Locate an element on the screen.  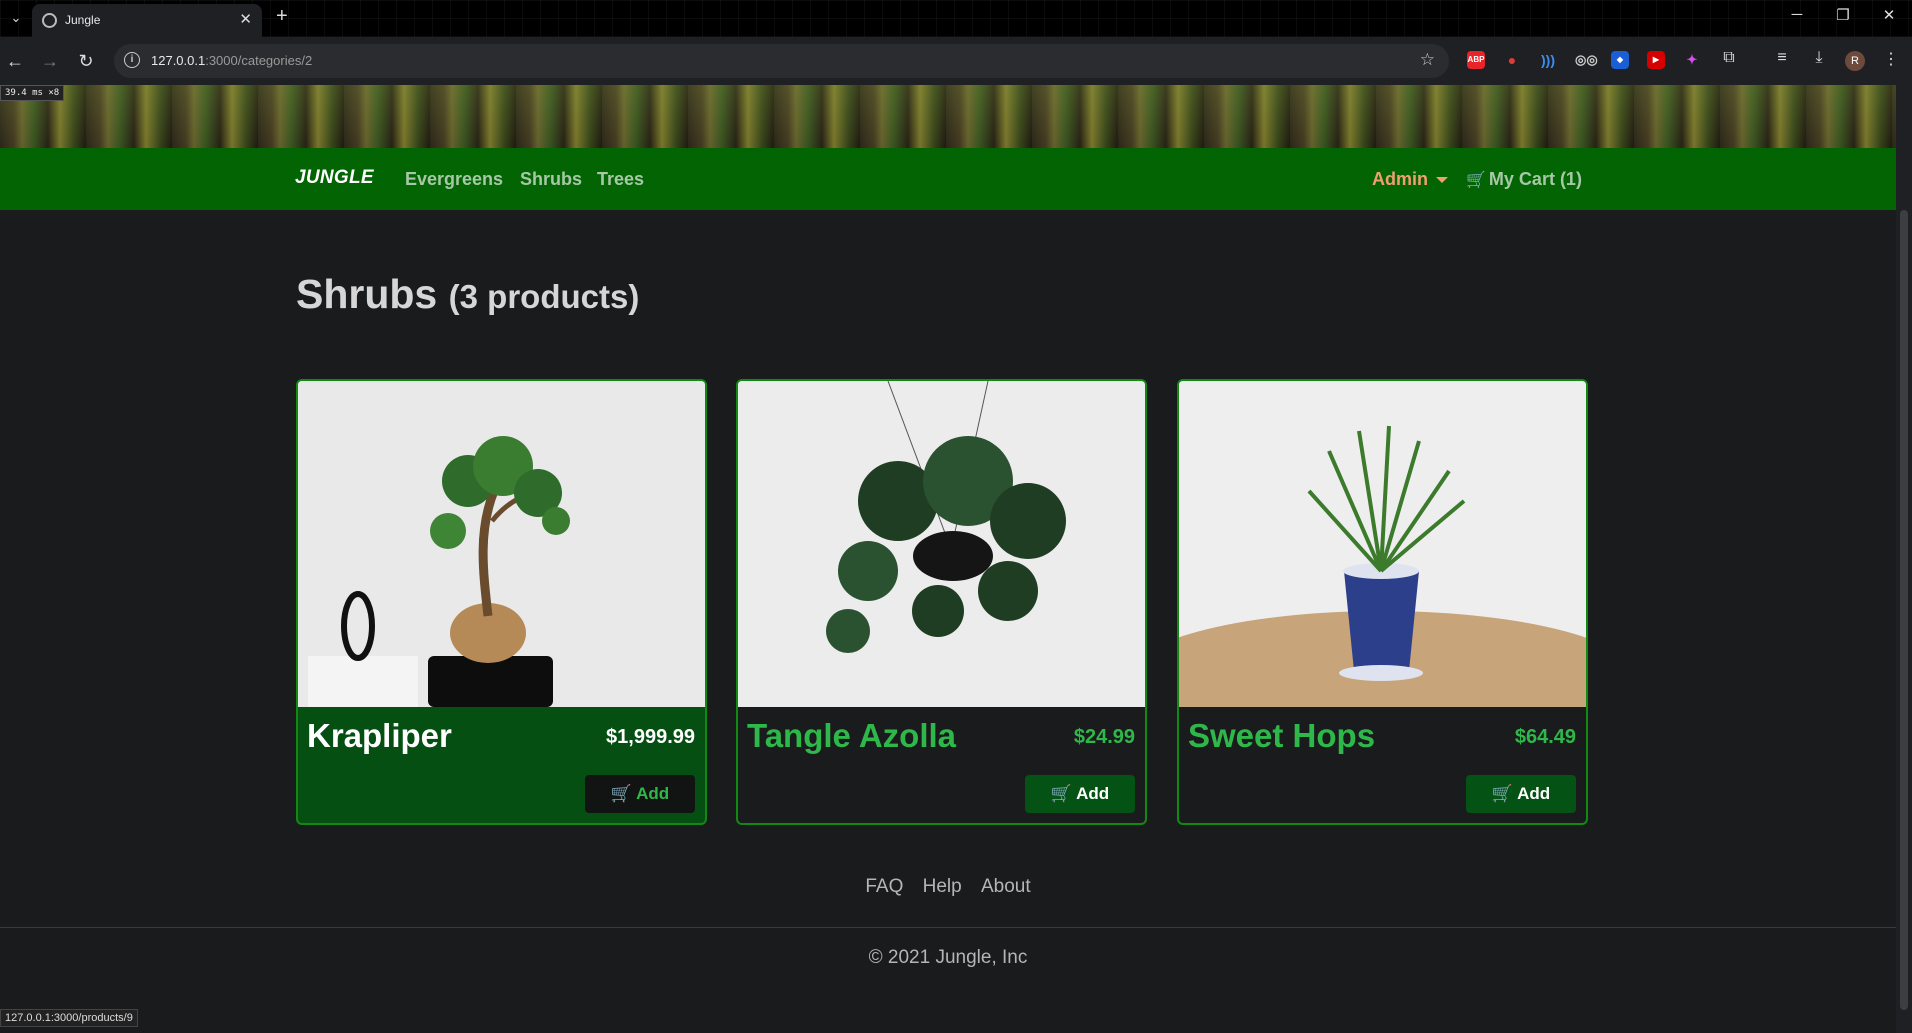
product-price: $1,999.99 is located at coordinates (650, 737).